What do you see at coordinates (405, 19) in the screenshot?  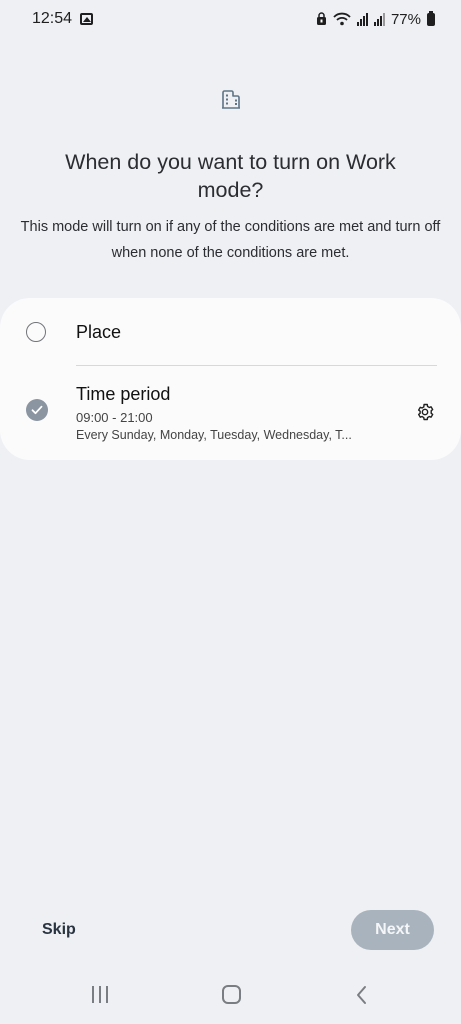 I see `battery-percentage: 77%` at bounding box center [405, 19].